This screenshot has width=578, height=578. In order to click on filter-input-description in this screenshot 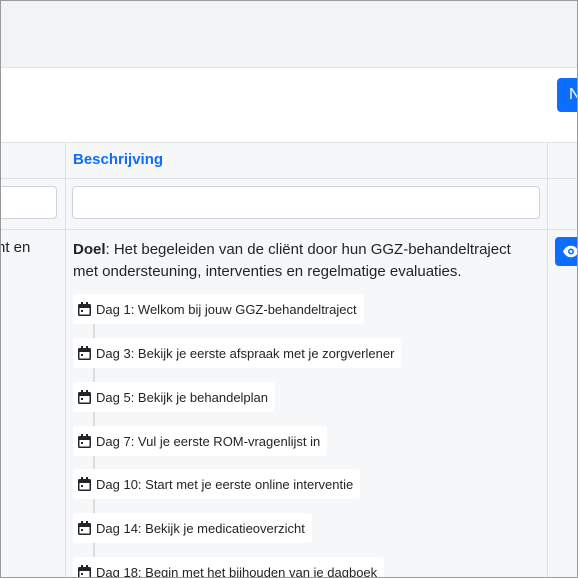, I will do `click(306, 202)`.